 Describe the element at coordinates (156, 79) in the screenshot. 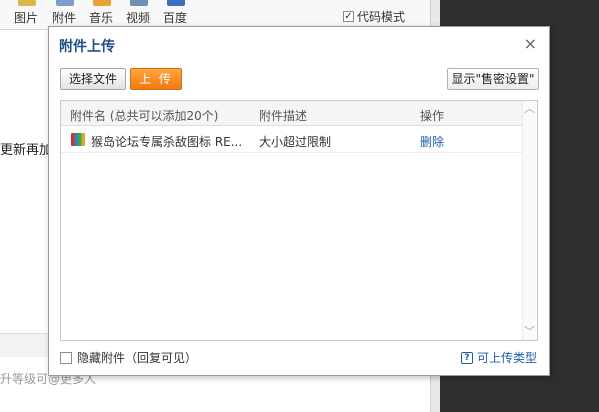

I see `upload-button: 上 传` at that location.